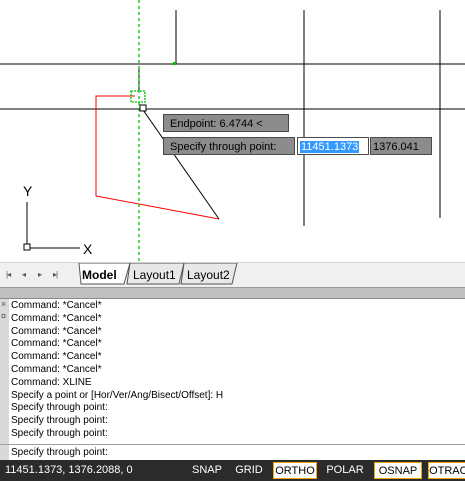  I want to click on dynamic-input-x-value: 11451.1373, so click(330, 147).